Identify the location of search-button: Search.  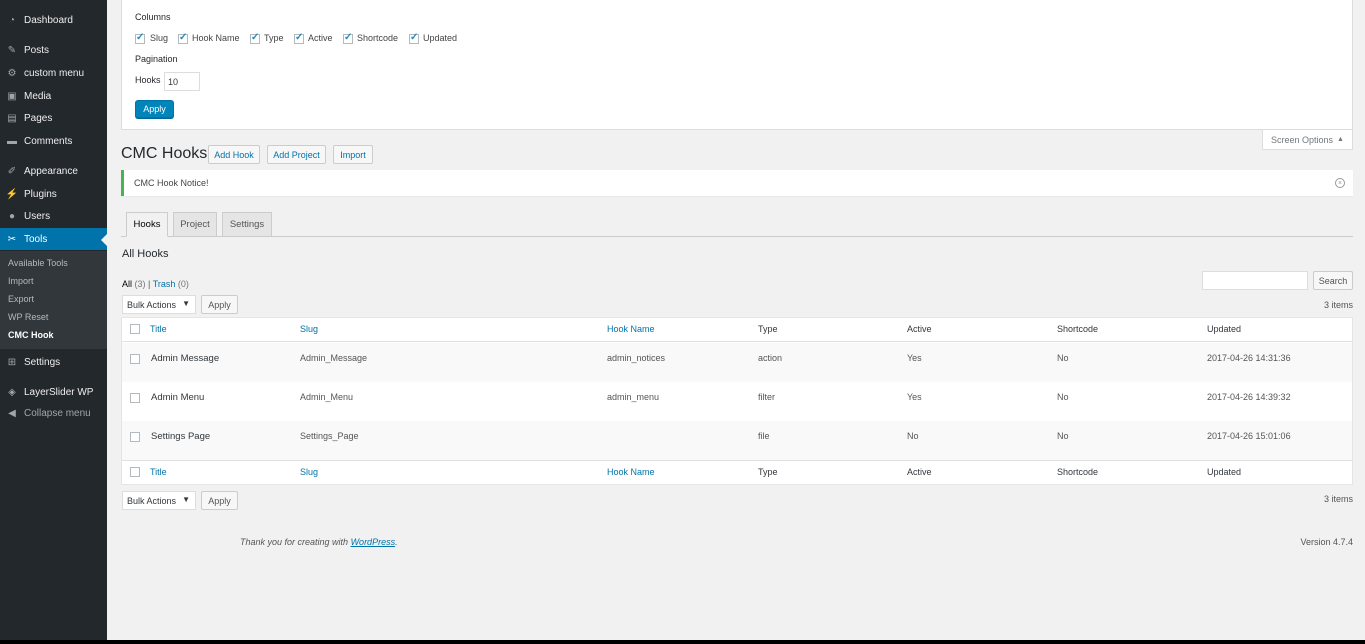
(1333, 280).